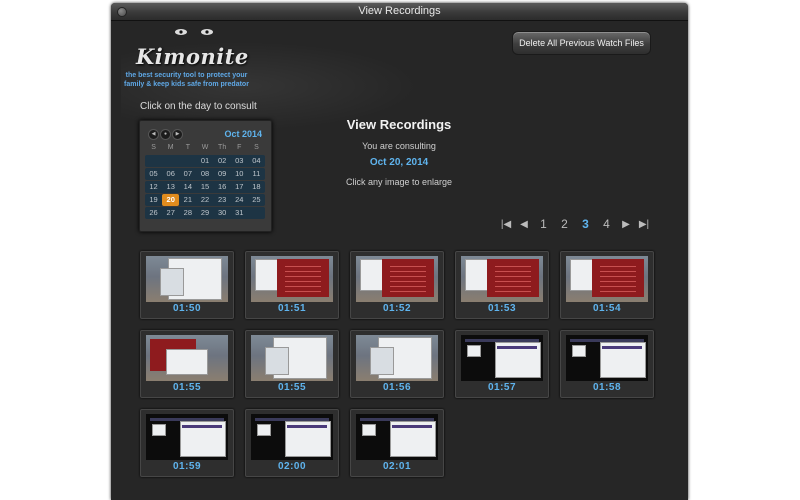 The width and height of the screenshot is (800, 500). What do you see at coordinates (506, 224) in the screenshot?
I see `first-page-icon: |◀` at bounding box center [506, 224].